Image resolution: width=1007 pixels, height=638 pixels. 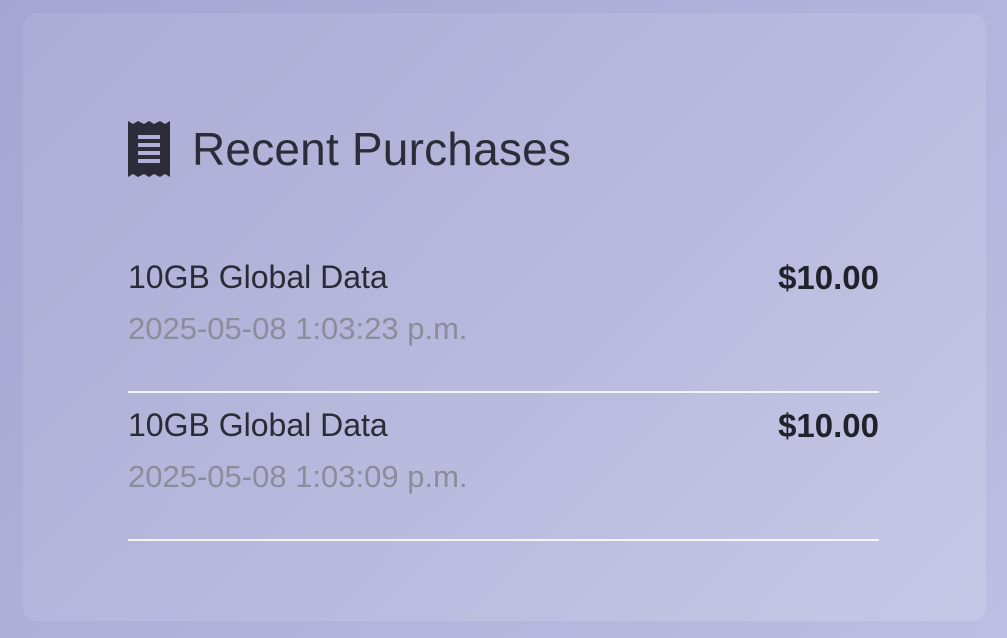 I want to click on purchase-datetime: 2025-05-08 1:03:23 p.m., so click(x=298, y=328).